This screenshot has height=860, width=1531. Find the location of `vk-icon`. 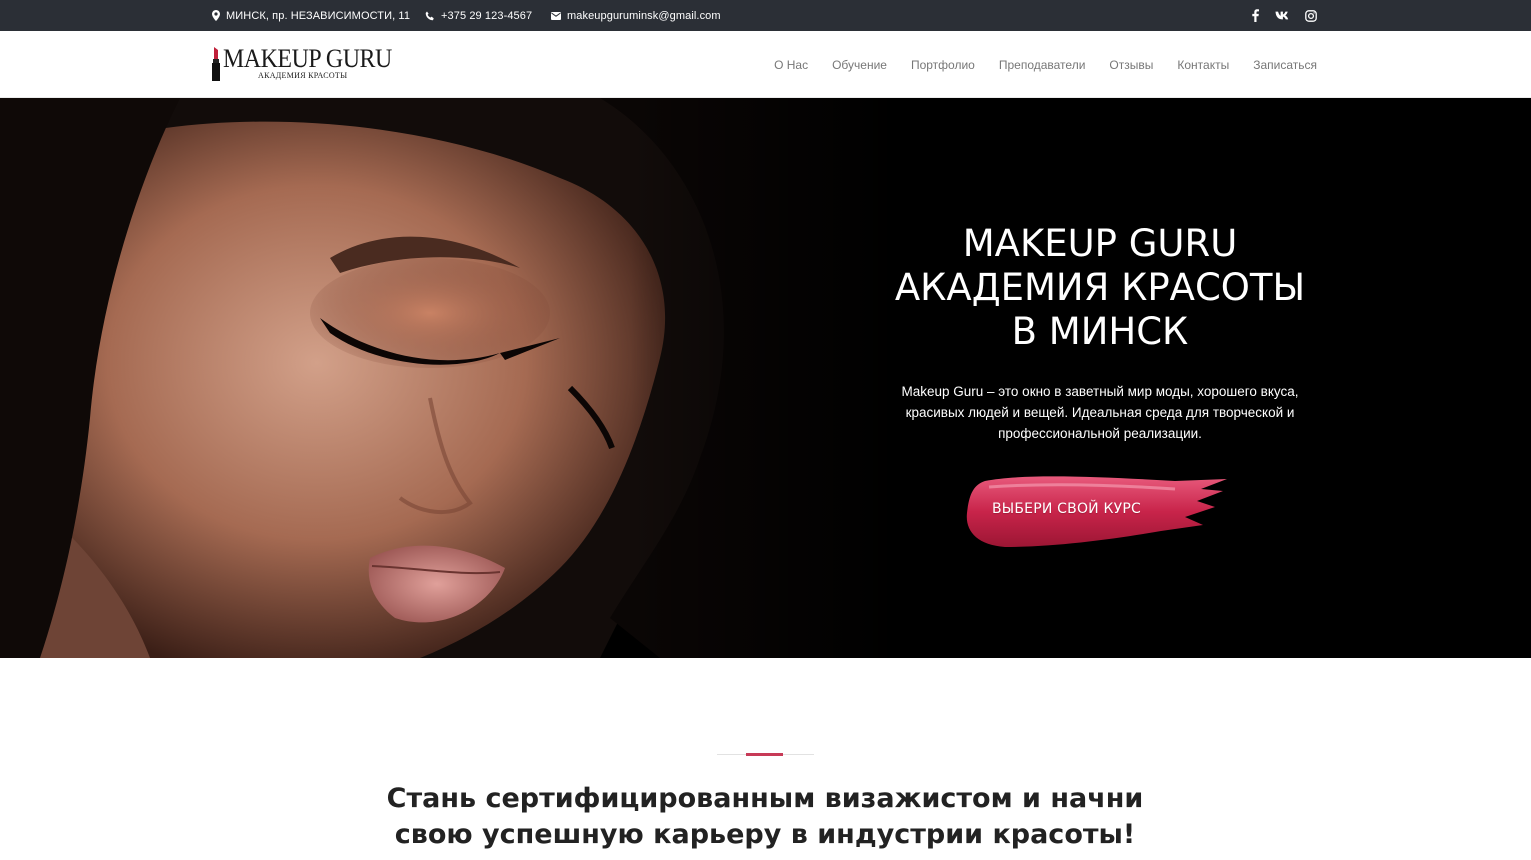

vk-icon is located at coordinates (1281, 15).